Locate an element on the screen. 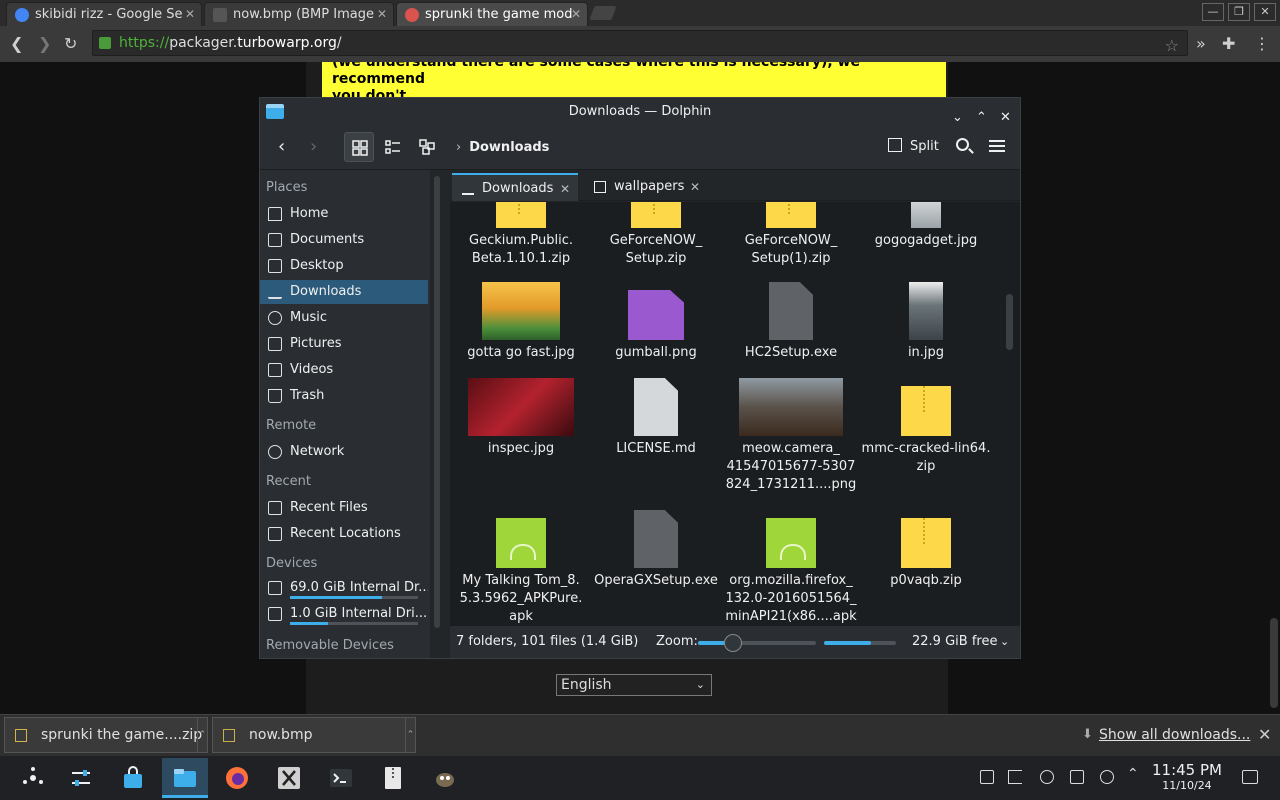 This screenshot has height=800, width=1280. clock: 11:45 PM 11/10/24 is located at coordinates (1187, 778).